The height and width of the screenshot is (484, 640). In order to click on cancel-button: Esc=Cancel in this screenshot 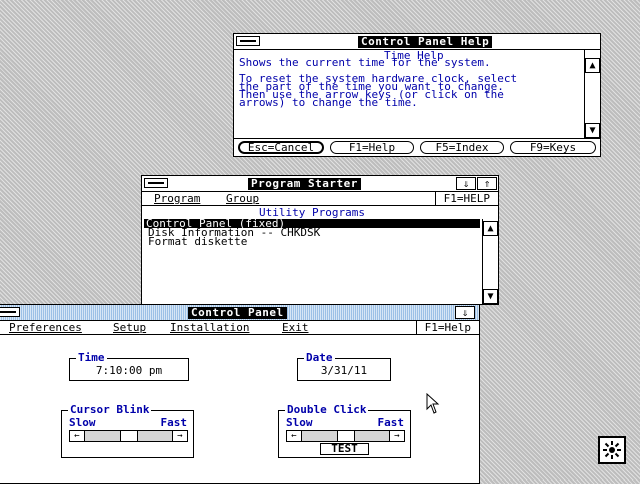, I will do `click(281, 147)`.